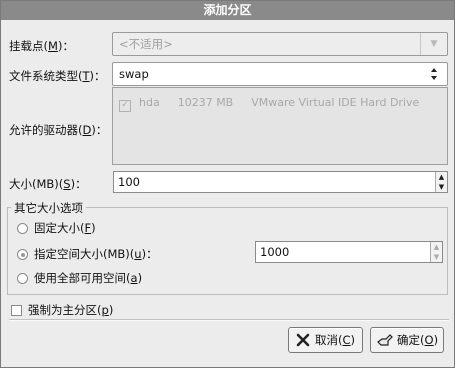  What do you see at coordinates (22, 254) in the screenshot?
I see `up-to-size-radio` at bounding box center [22, 254].